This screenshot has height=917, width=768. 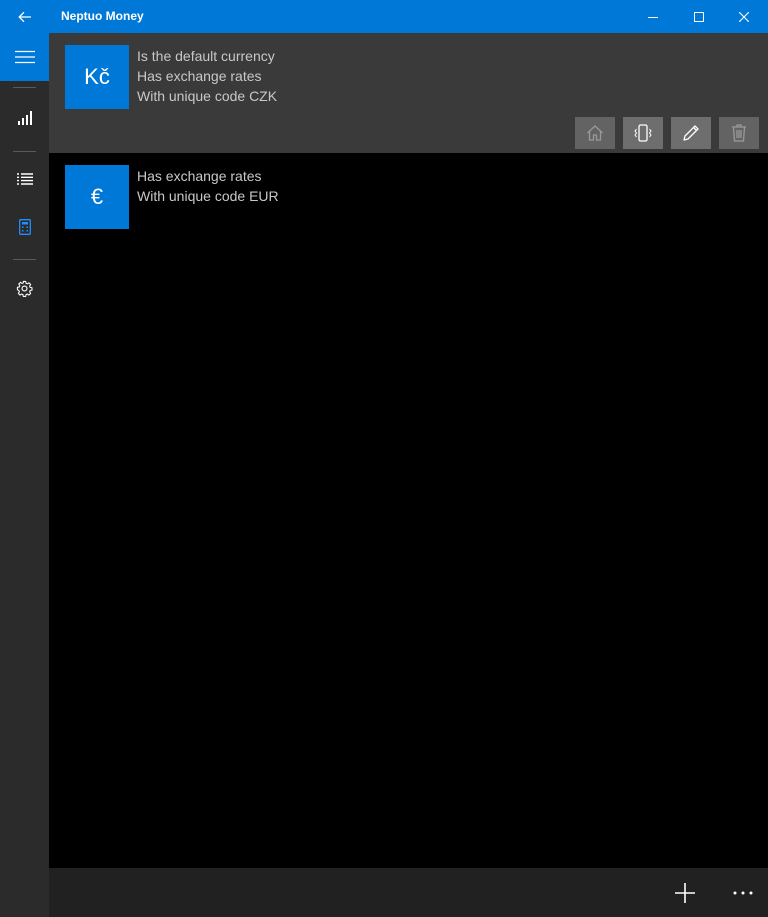 What do you see at coordinates (97, 77) in the screenshot?
I see `currency-symbol-tile: Kč` at bounding box center [97, 77].